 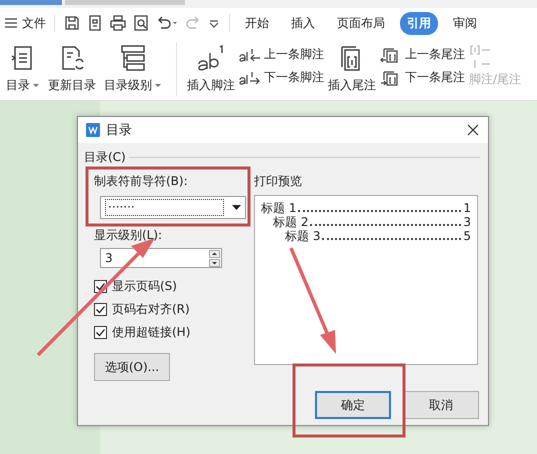 What do you see at coordinates (214, 254) in the screenshot?
I see `spin-up-icon` at bounding box center [214, 254].